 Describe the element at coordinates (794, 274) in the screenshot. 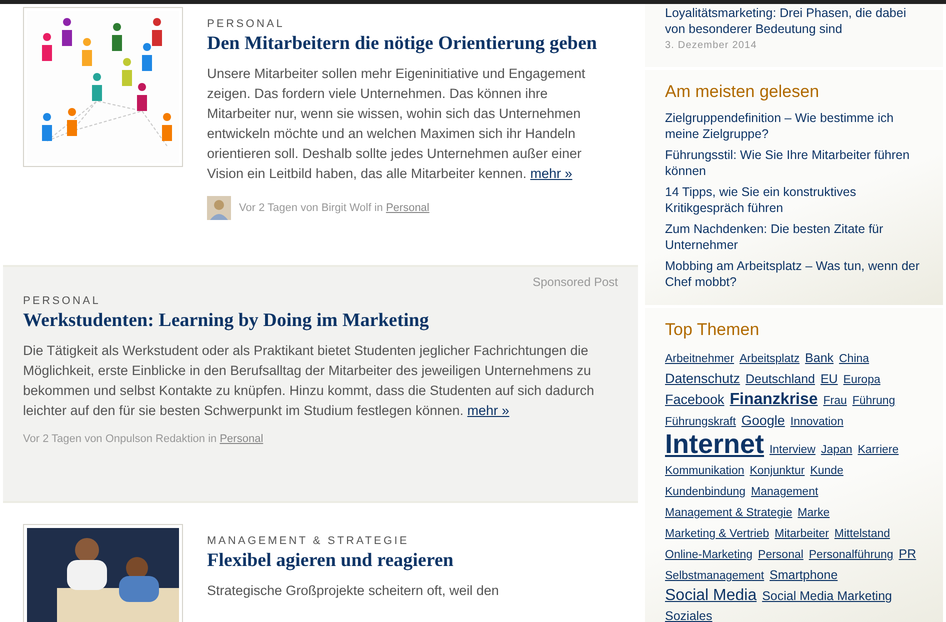

I see `article-link: Mobbing am Arbeitsplatz – Was tun, wenn der Chef mobbt?` at that location.